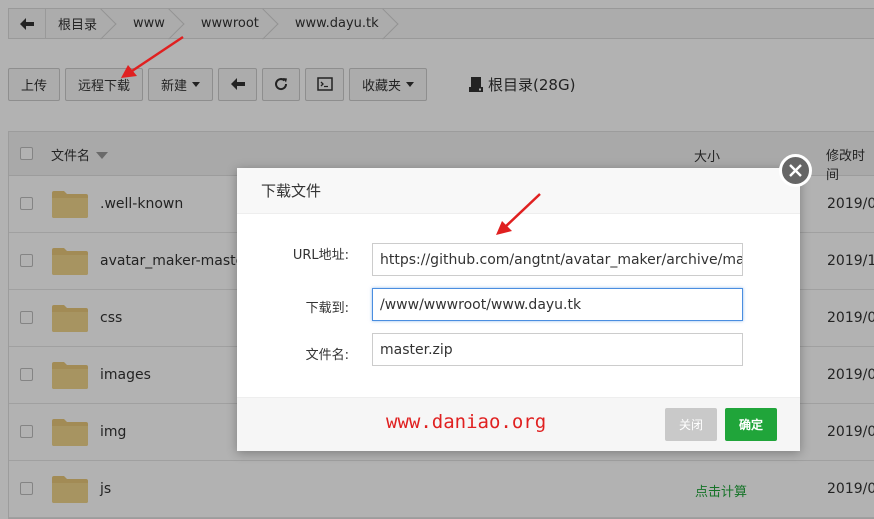 The height and width of the screenshot is (519, 874). I want to click on watermark-text: www.daniao.org, so click(466, 422).